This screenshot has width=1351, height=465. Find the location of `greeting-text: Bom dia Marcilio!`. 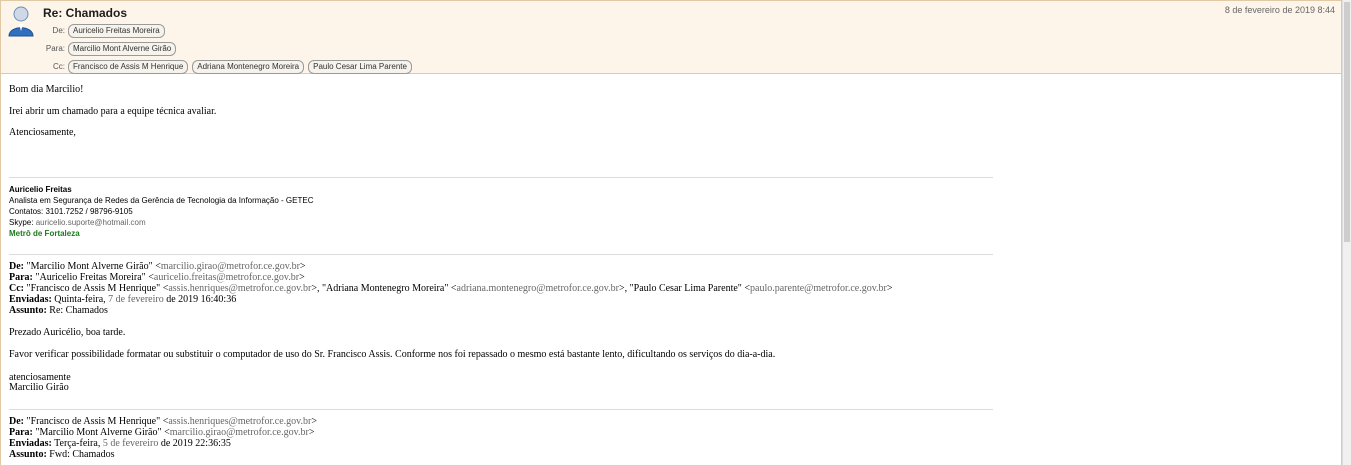

greeting-text: Bom dia Marcilio! is located at coordinates (46, 89).